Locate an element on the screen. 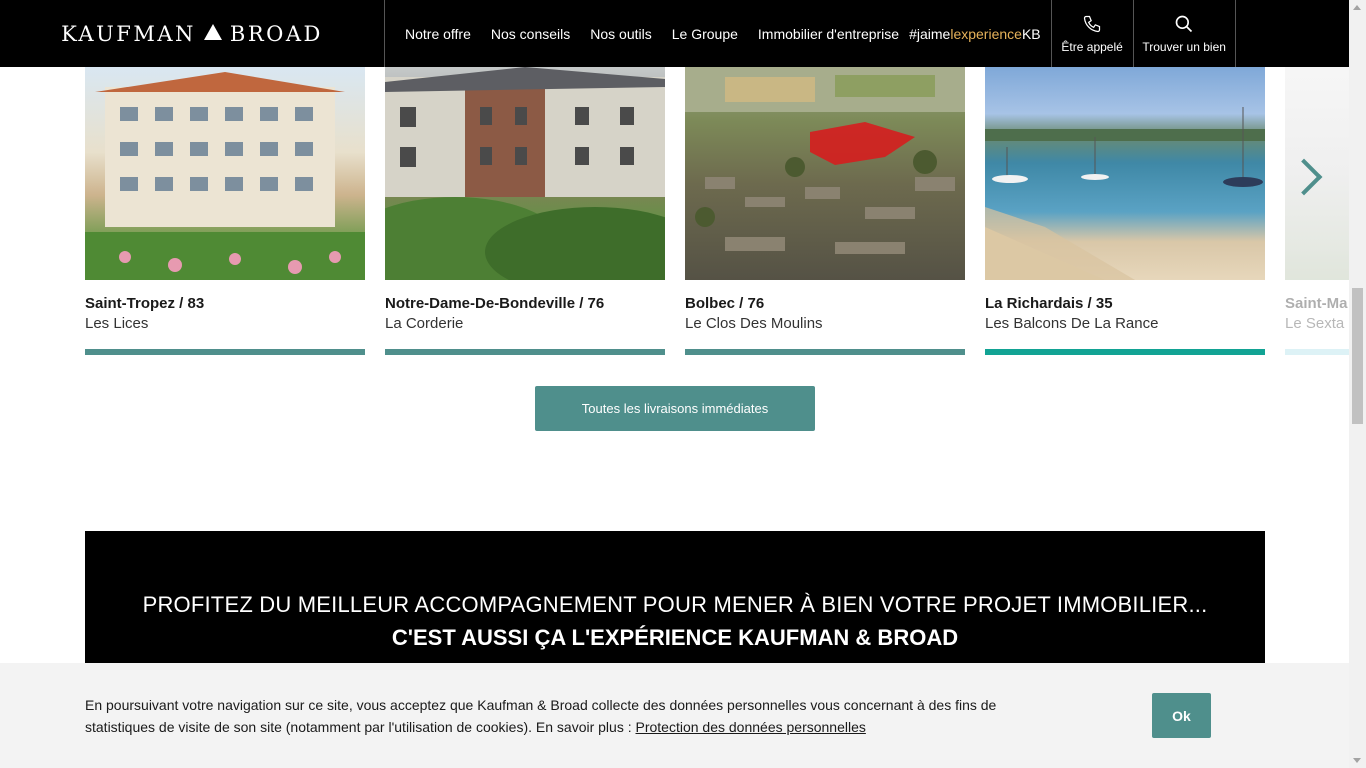 The height and width of the screenshot is (768, 1366). property-program: Les Balcons De La Rance is located at coordinates (1072, 323).